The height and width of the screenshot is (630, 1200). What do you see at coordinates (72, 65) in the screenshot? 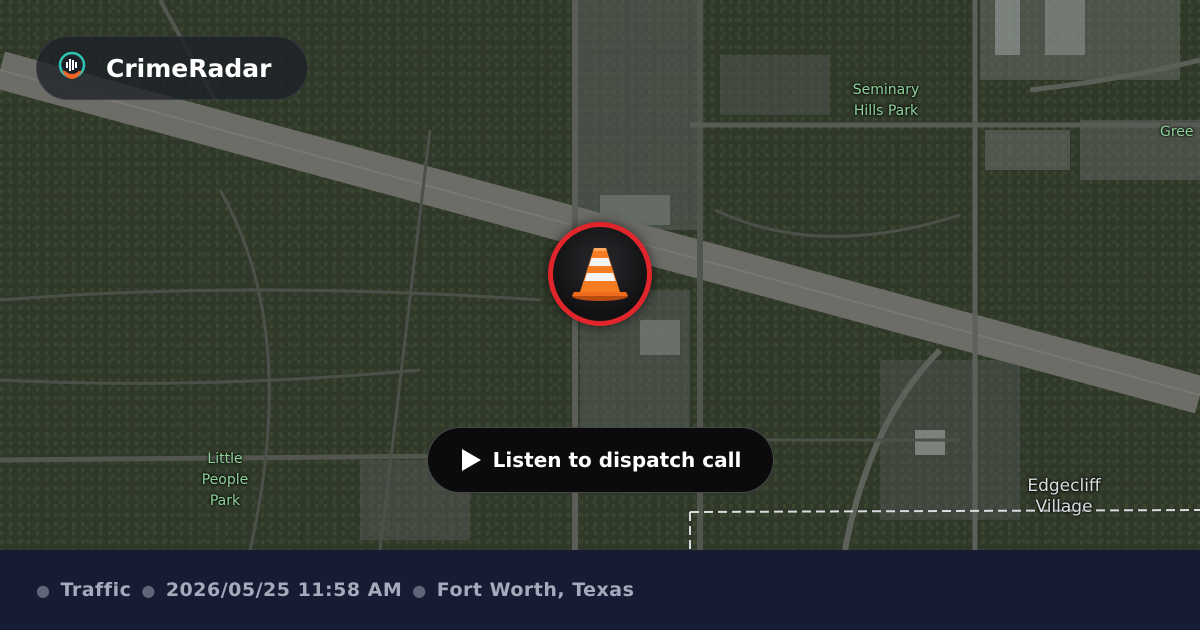
I see `radar-pin-icon` at bounding box center [72, 65].